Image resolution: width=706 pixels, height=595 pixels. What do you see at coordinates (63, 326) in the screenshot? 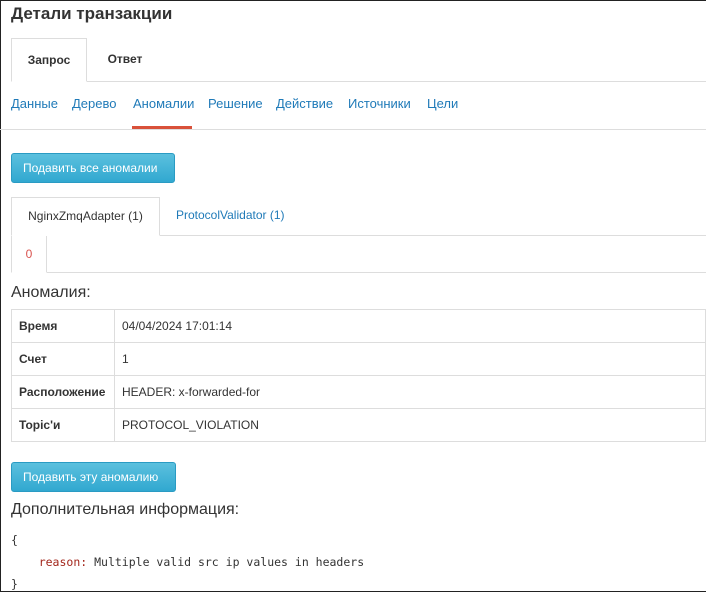
I see `row-key: Время` at bounding box center [63, 326].